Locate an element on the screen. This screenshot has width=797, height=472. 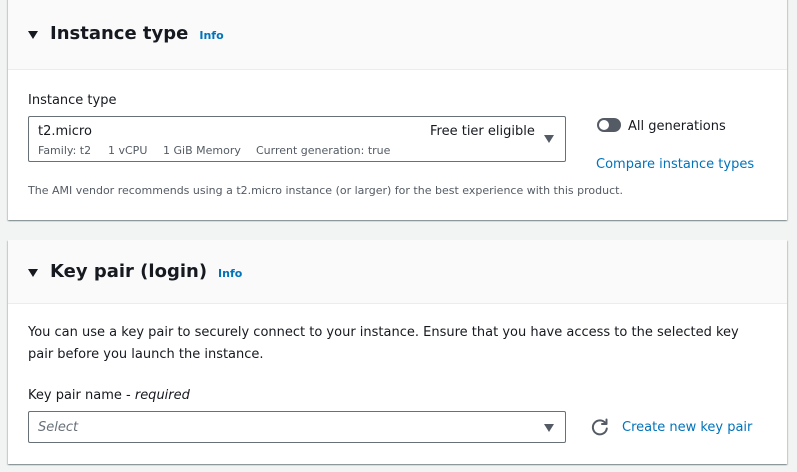
instance-type-title: Instance type is located at coordinates (119, 33).